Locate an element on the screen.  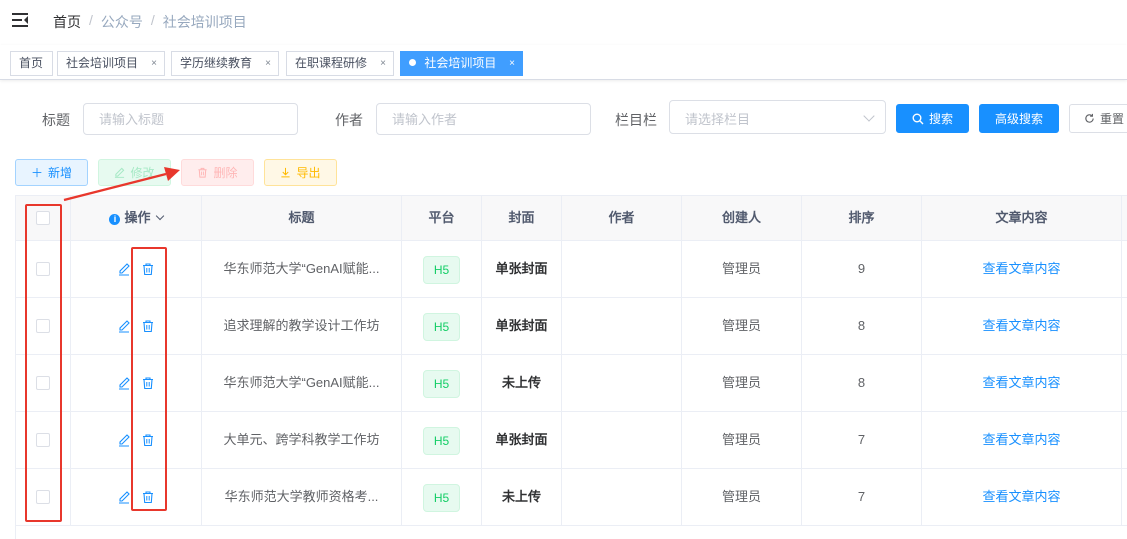
search-icon is located at coordinates (918, 118).